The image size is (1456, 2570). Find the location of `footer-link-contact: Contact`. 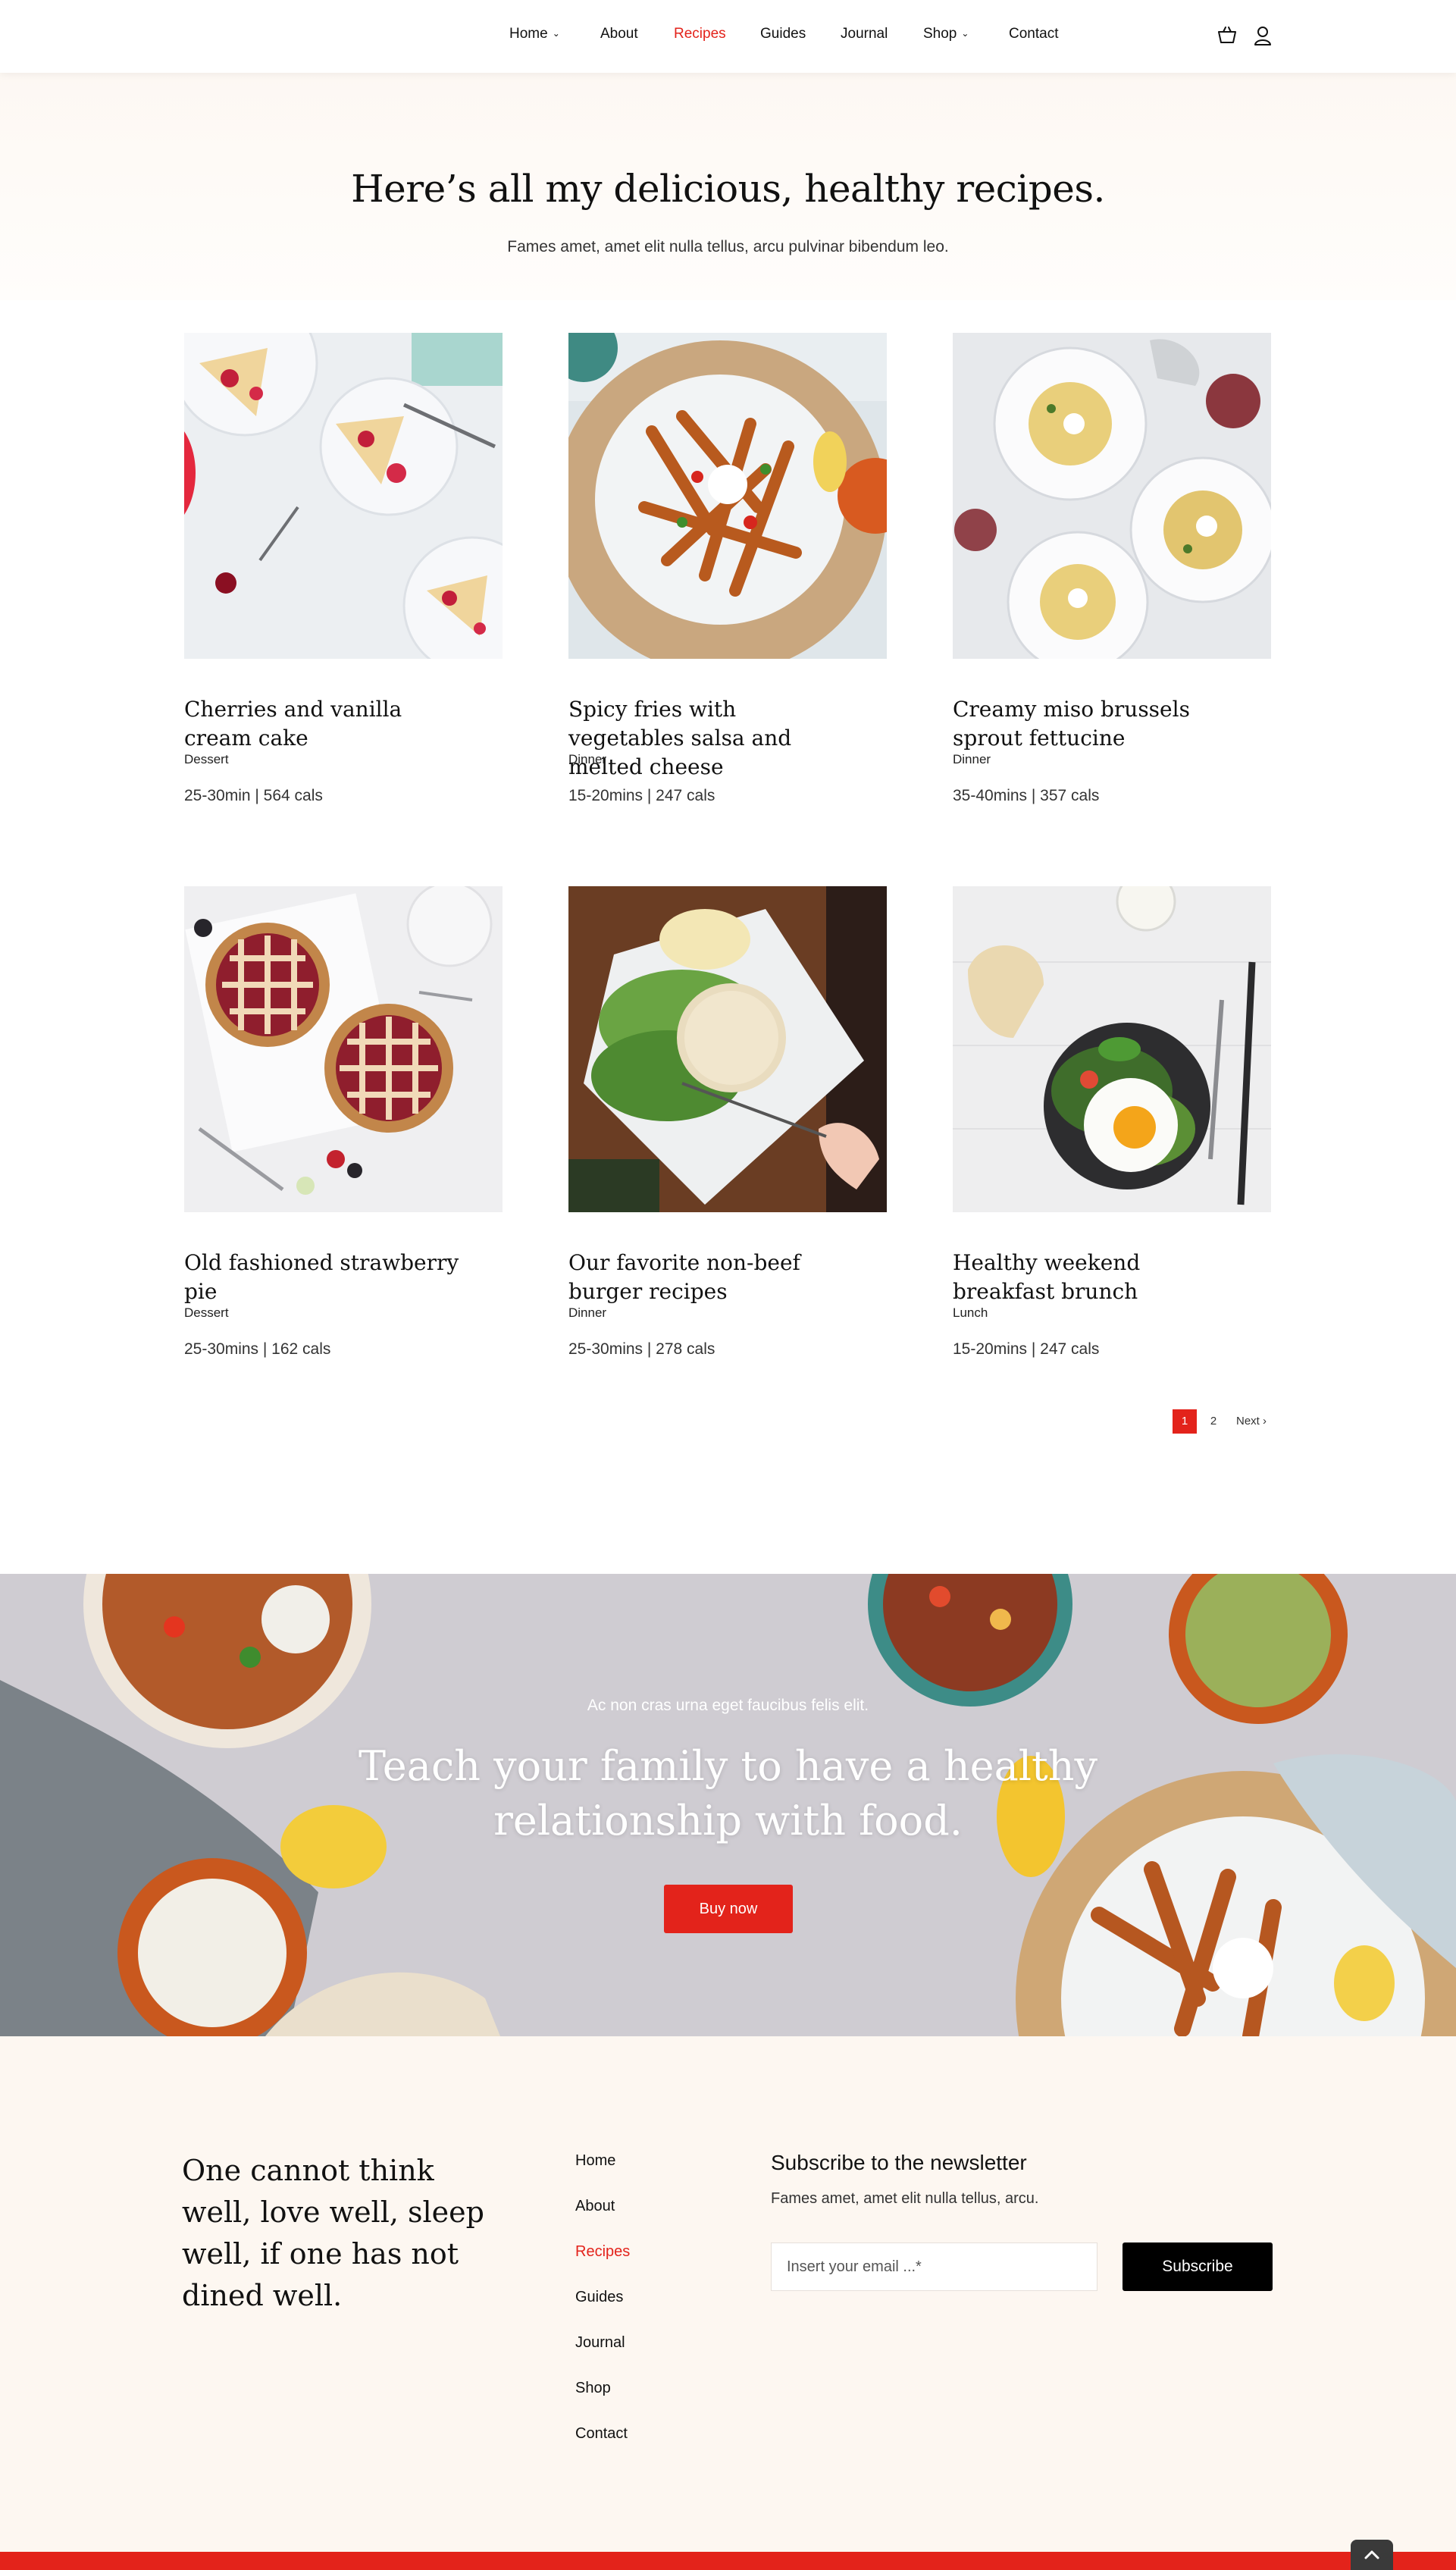

footer-link-contact: Contact is located at coordinates (601, 2434).